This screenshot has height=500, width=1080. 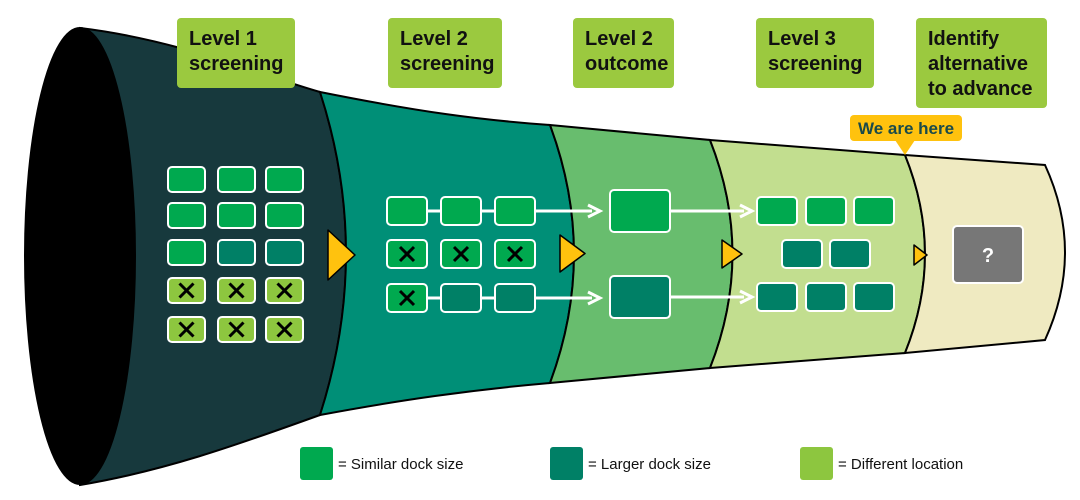 I want to click on stage-label-text: Identify, so click(x=964, y=39).